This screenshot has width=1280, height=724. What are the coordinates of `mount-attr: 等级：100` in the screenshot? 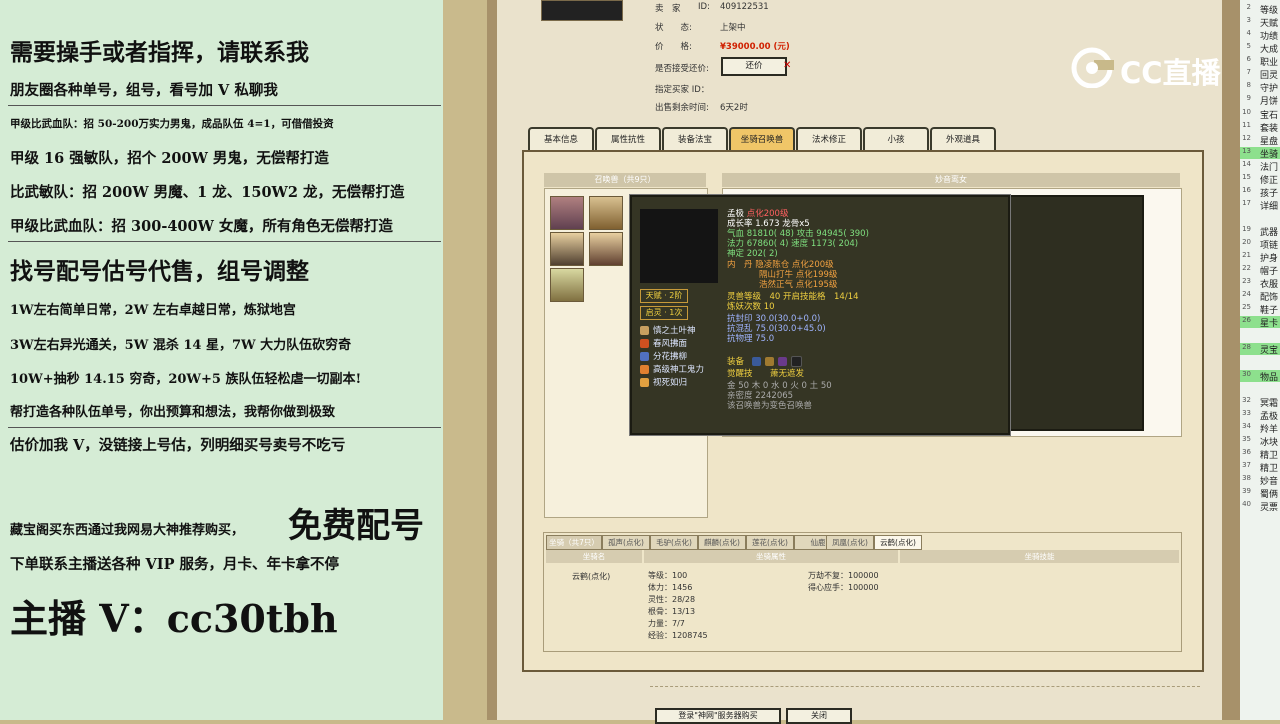 It's located at (668, 575).